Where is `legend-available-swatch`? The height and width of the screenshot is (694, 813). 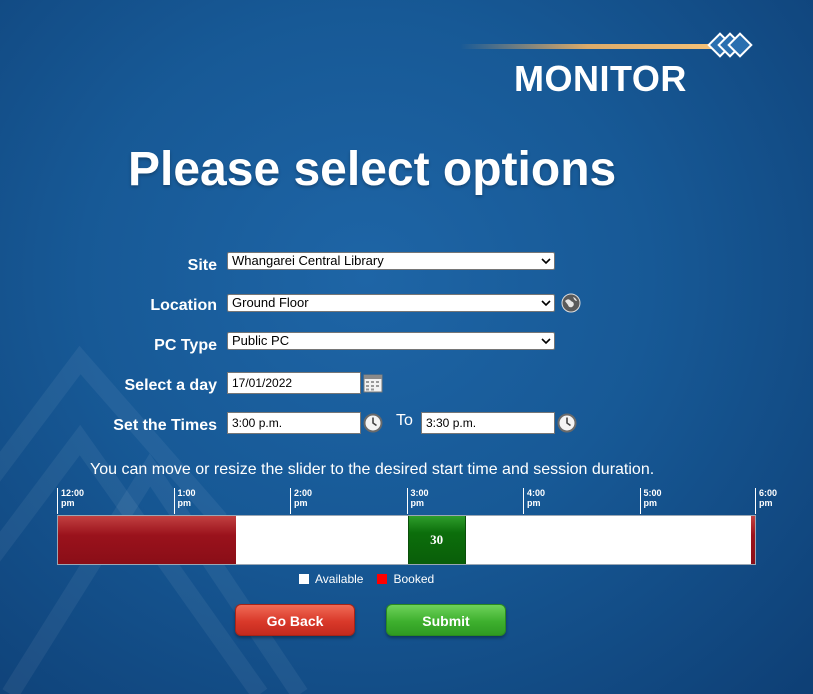 legend-available-swatch is located at coordinates (304, 579).